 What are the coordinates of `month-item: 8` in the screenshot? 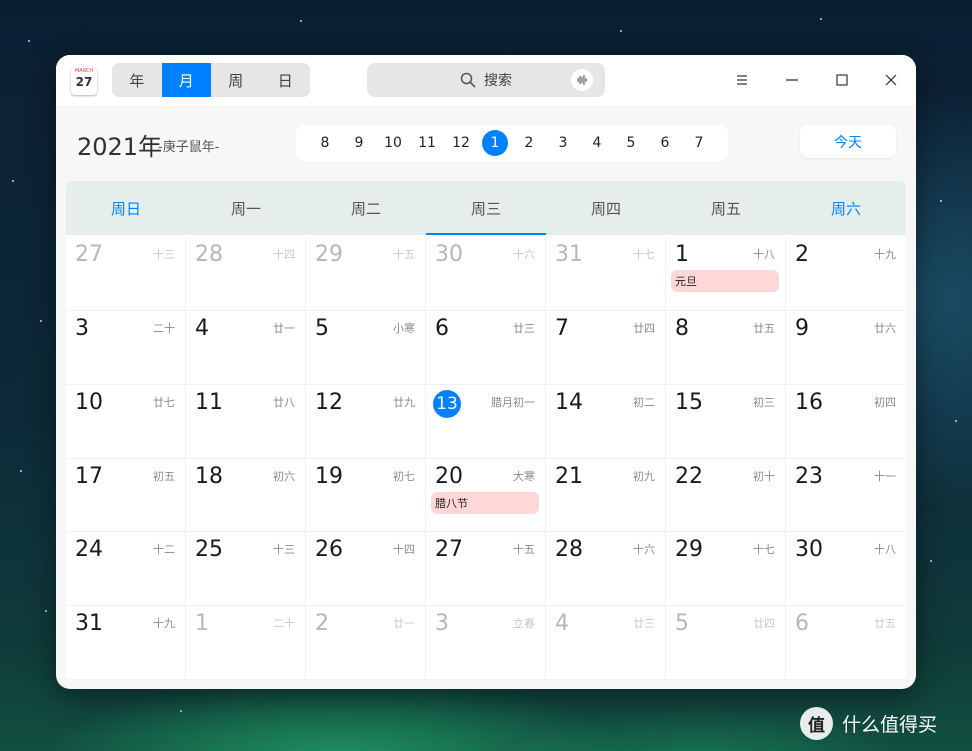 It's located at (325, 143).